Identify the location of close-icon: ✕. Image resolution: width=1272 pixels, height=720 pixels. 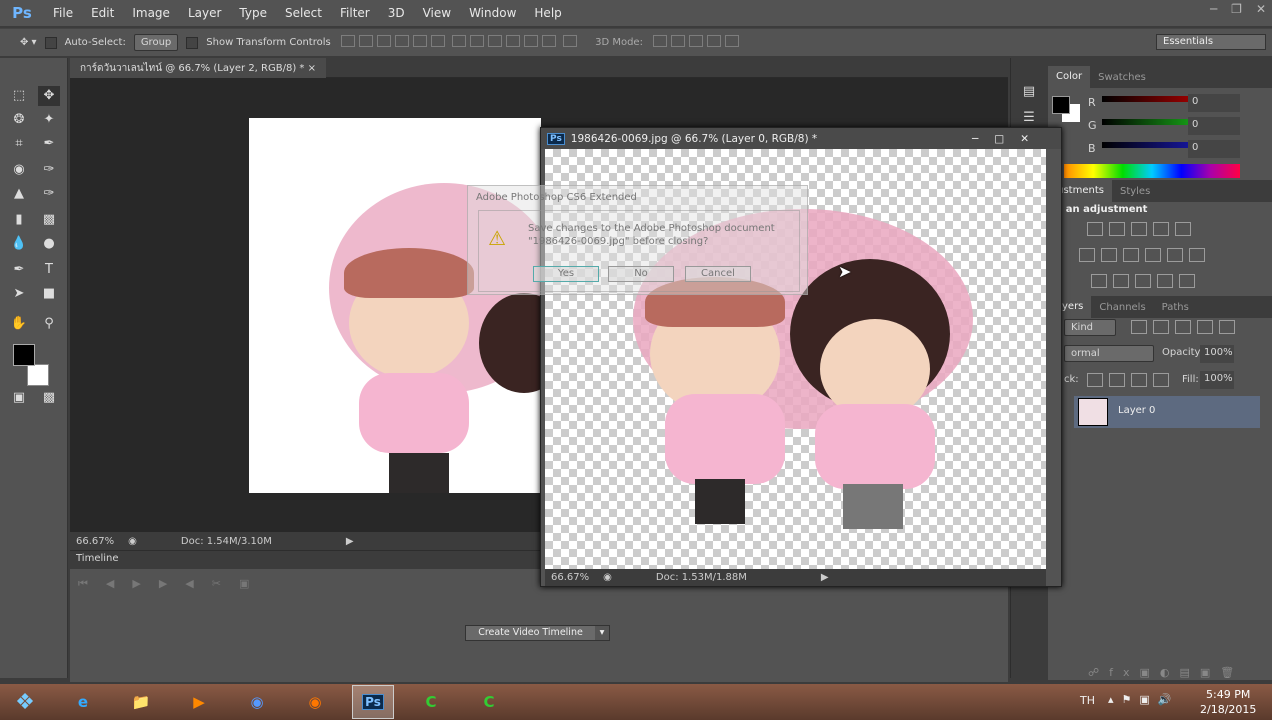
(1261, 9).